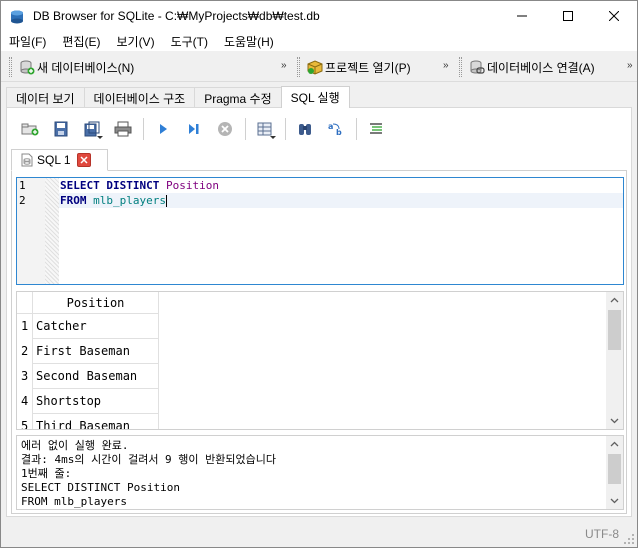 Image resolution: width=638 pixels, height=548 pixels. Describe the element at coordinates (27, 41) in the screenshot. I see `menu-file: 파일(F)` at that location.